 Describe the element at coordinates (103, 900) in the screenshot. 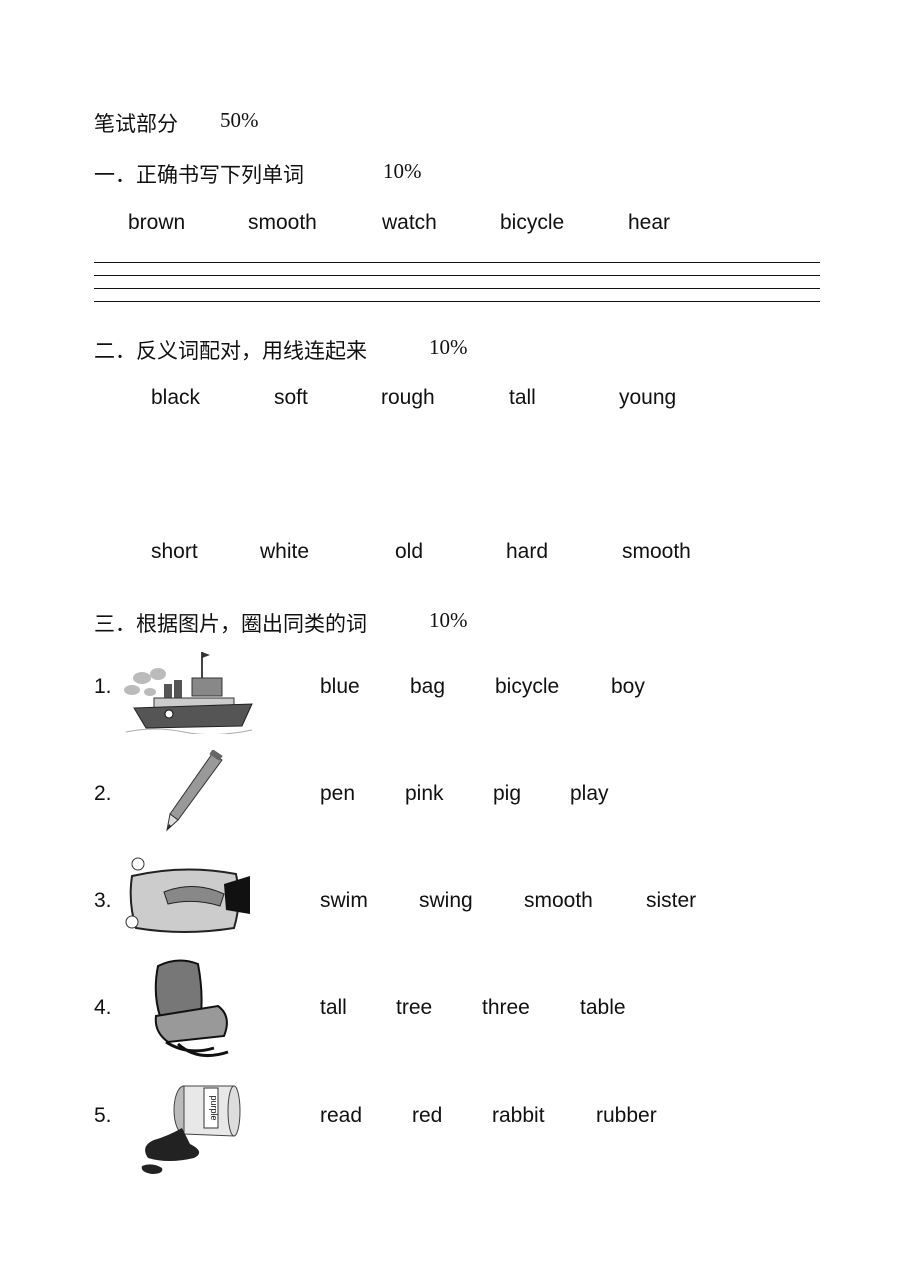

I see `item-number: 3.` at that location.